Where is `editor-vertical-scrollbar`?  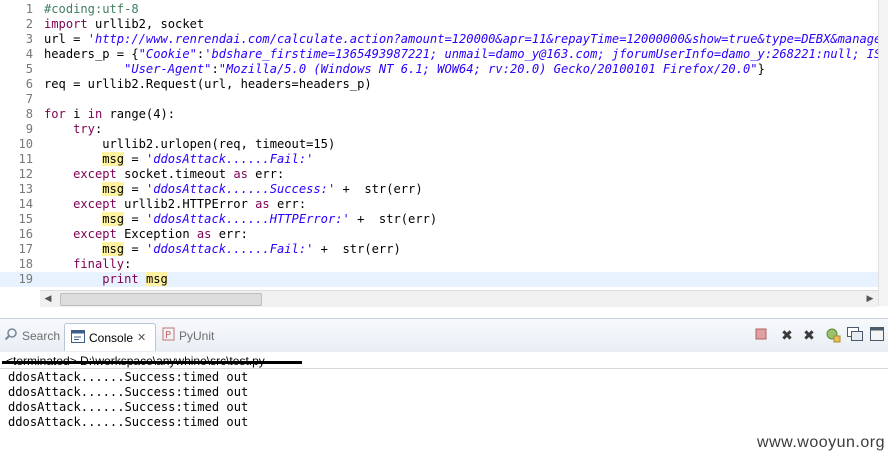 editor-vertical-scrollbar is located at coordinates (883, 153).